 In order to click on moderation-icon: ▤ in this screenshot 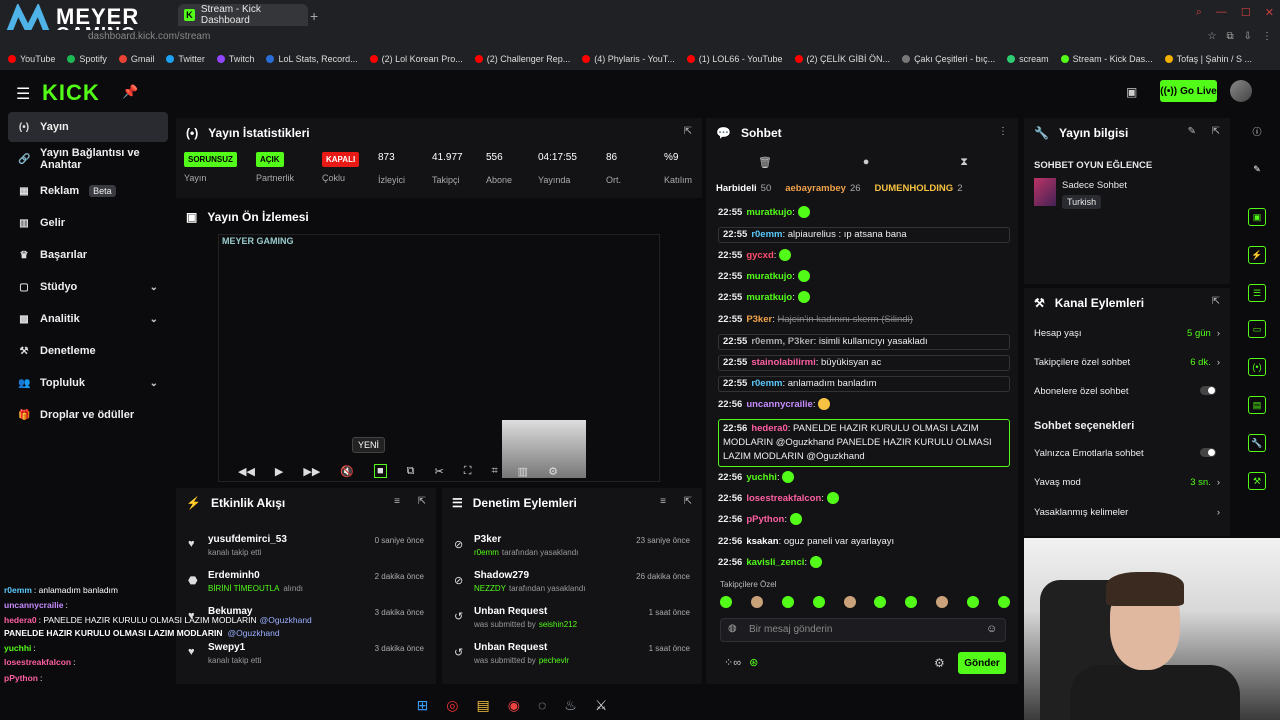, I will do `click(1257, 405)`.